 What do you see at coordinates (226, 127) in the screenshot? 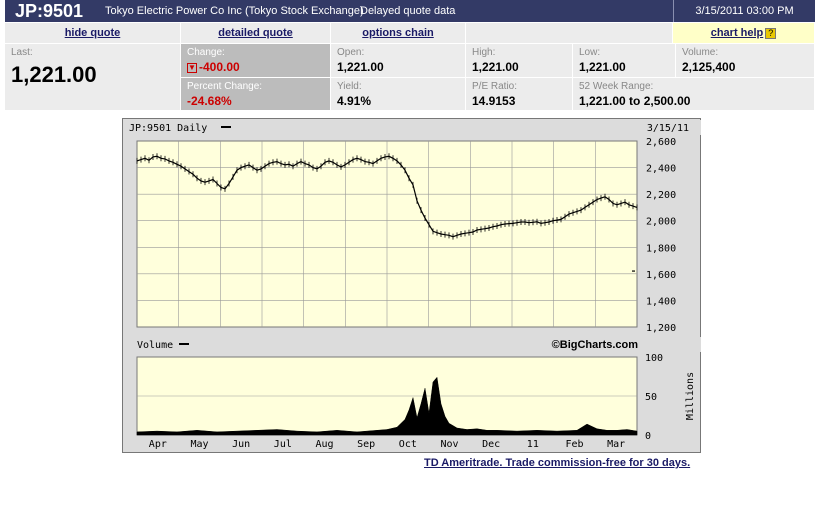
I see `price-legend-swatch` at bounding box center [226, 127].